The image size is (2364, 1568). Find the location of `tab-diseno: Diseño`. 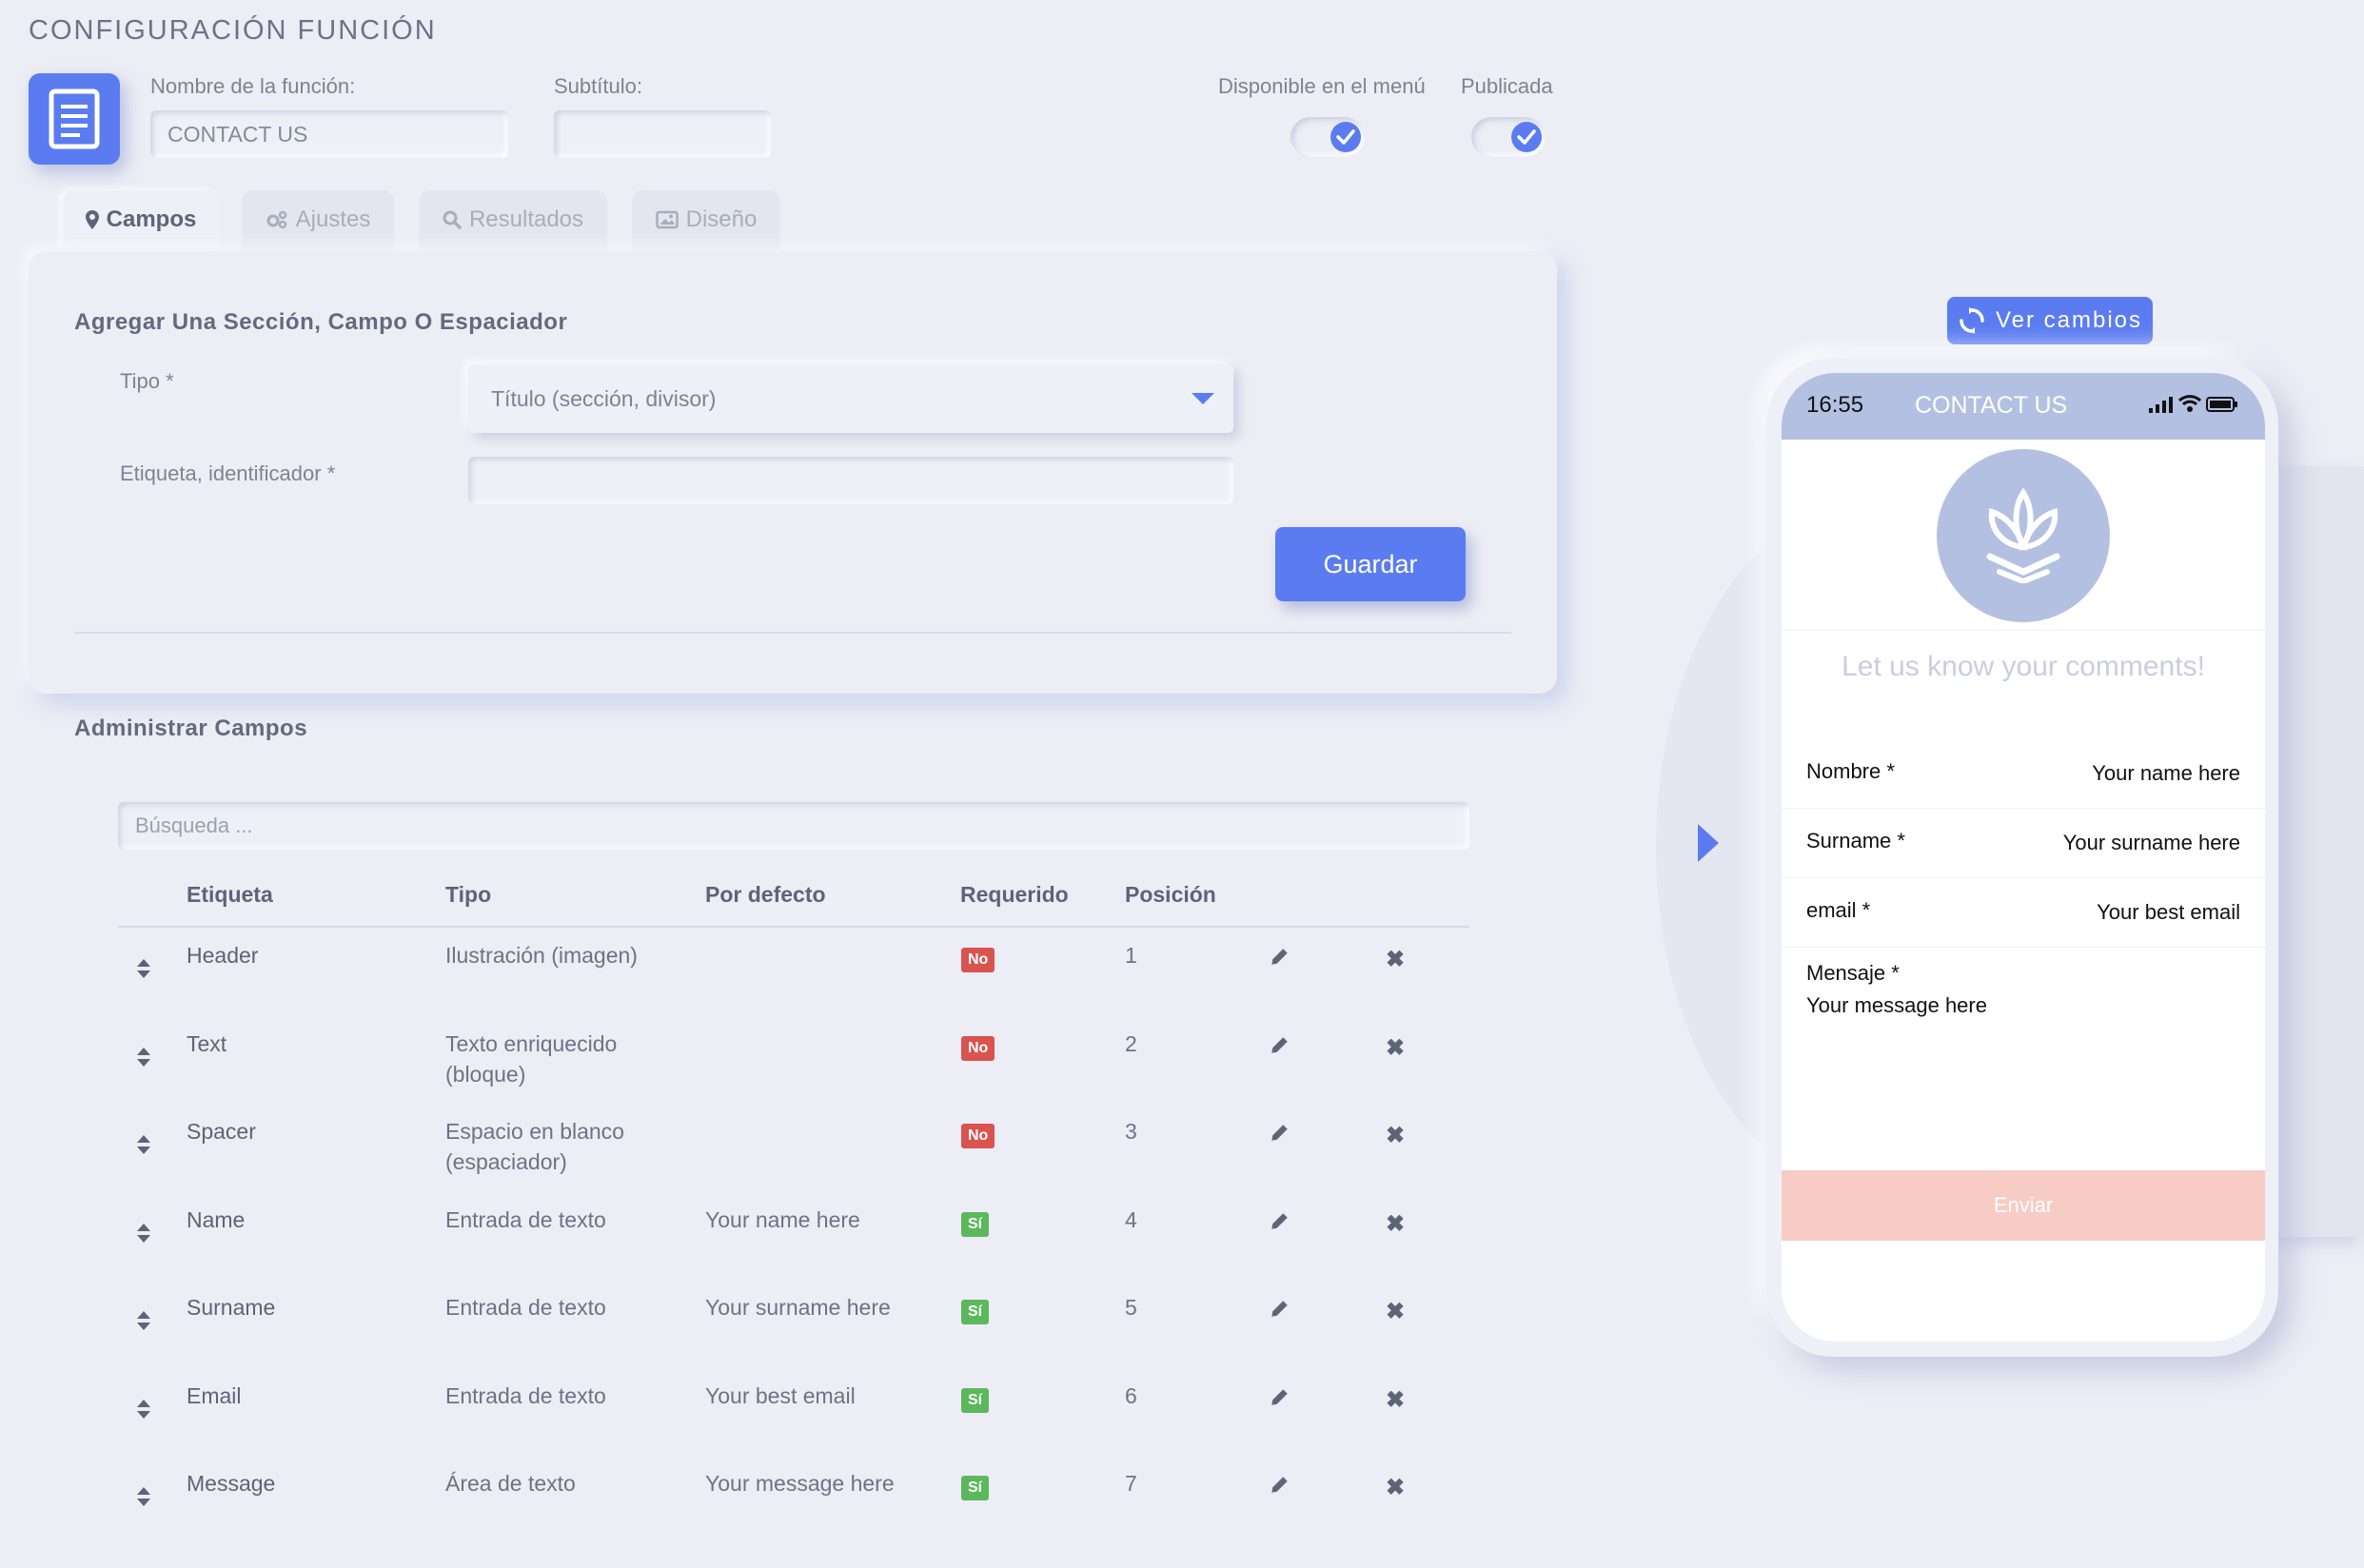

tab-diseno: Diseño is located at coordinates (706, 219).